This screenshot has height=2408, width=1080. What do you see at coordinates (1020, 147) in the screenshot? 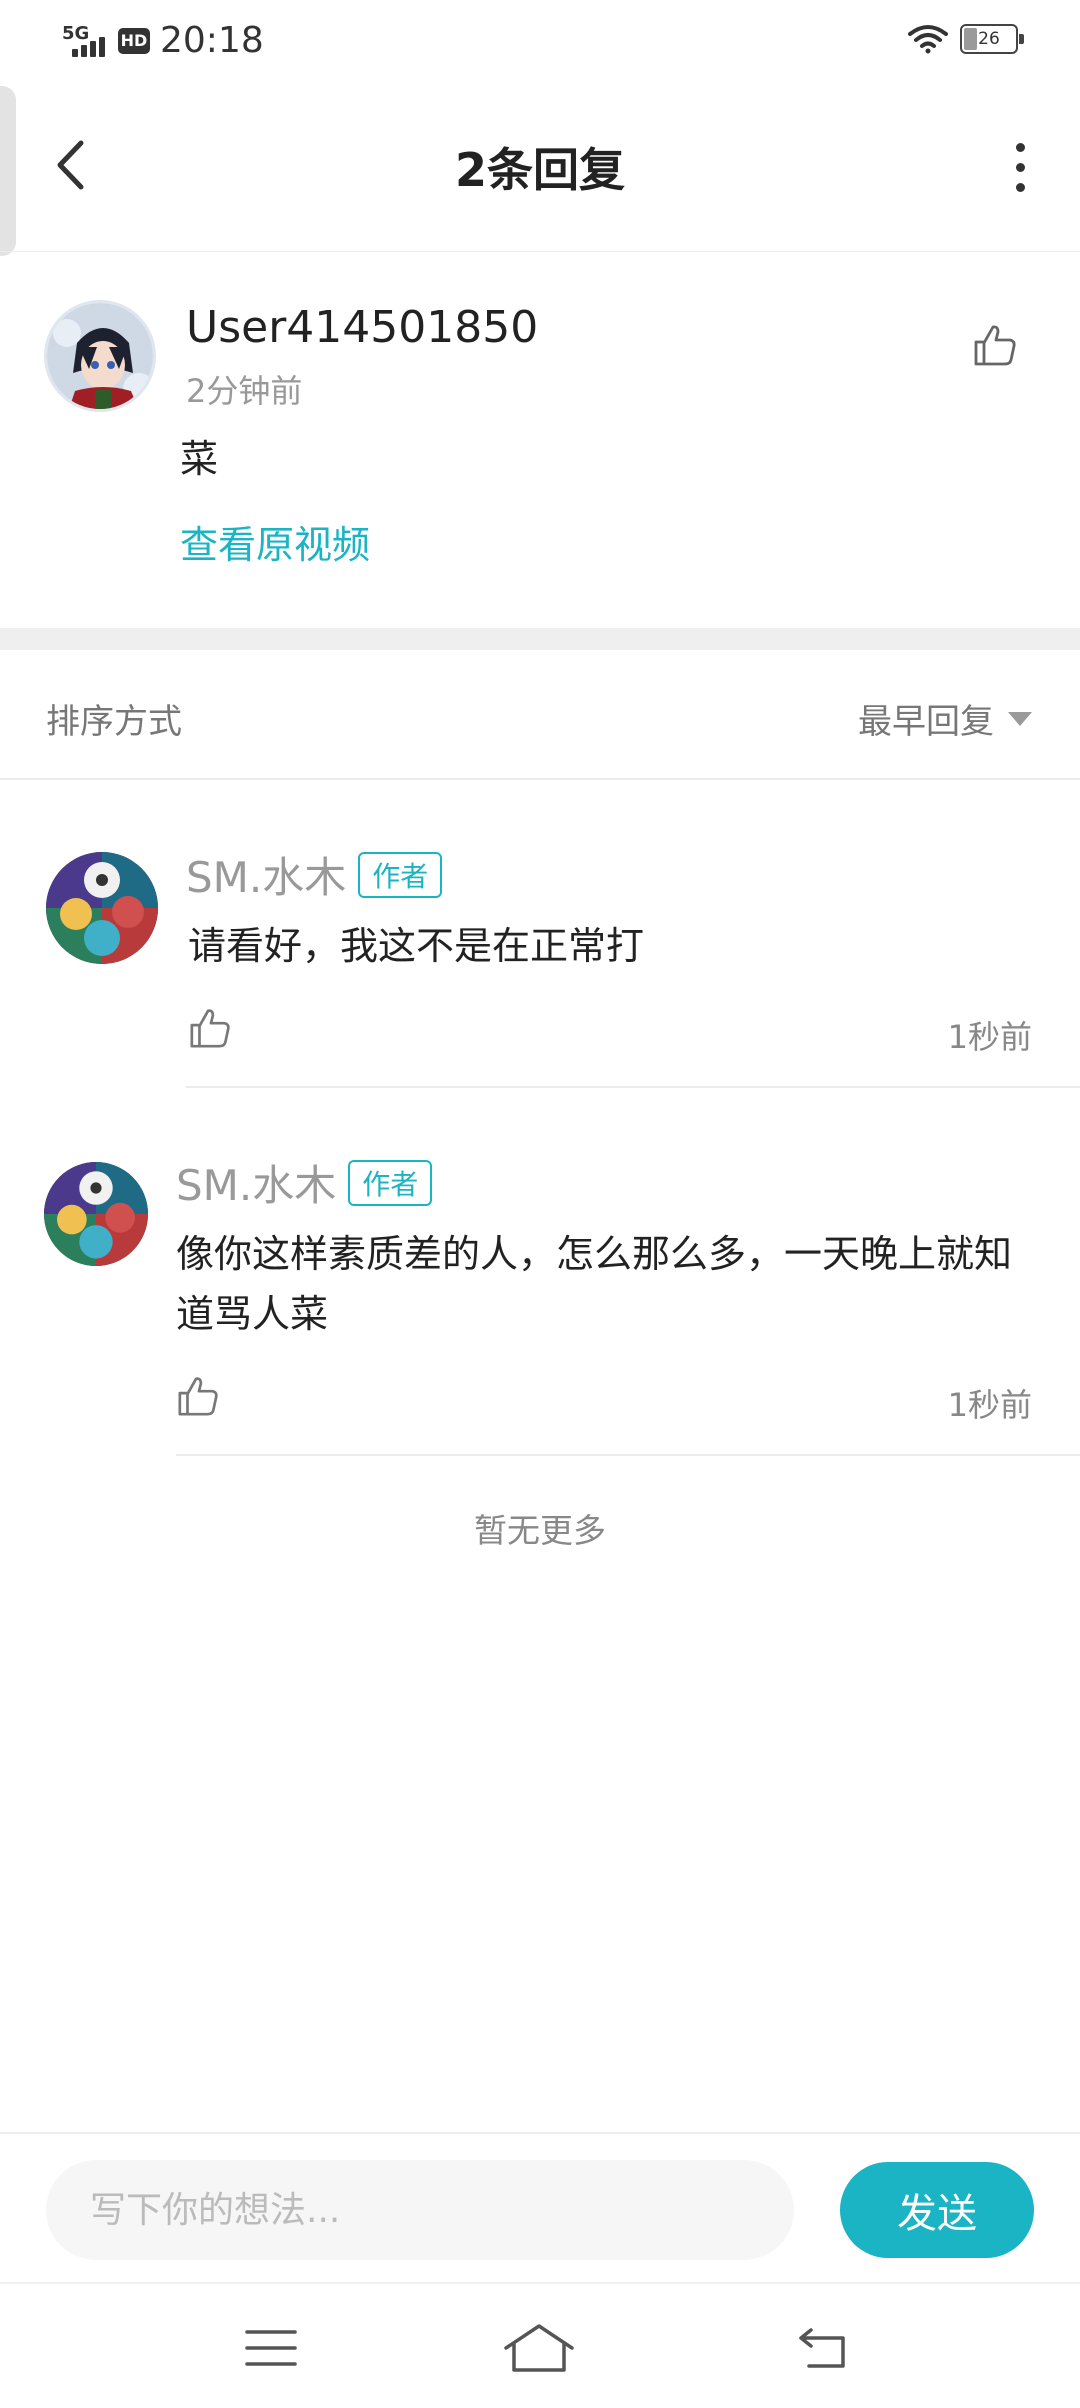
I see `more-vertical-icon` at bounding box center [1020, 147].